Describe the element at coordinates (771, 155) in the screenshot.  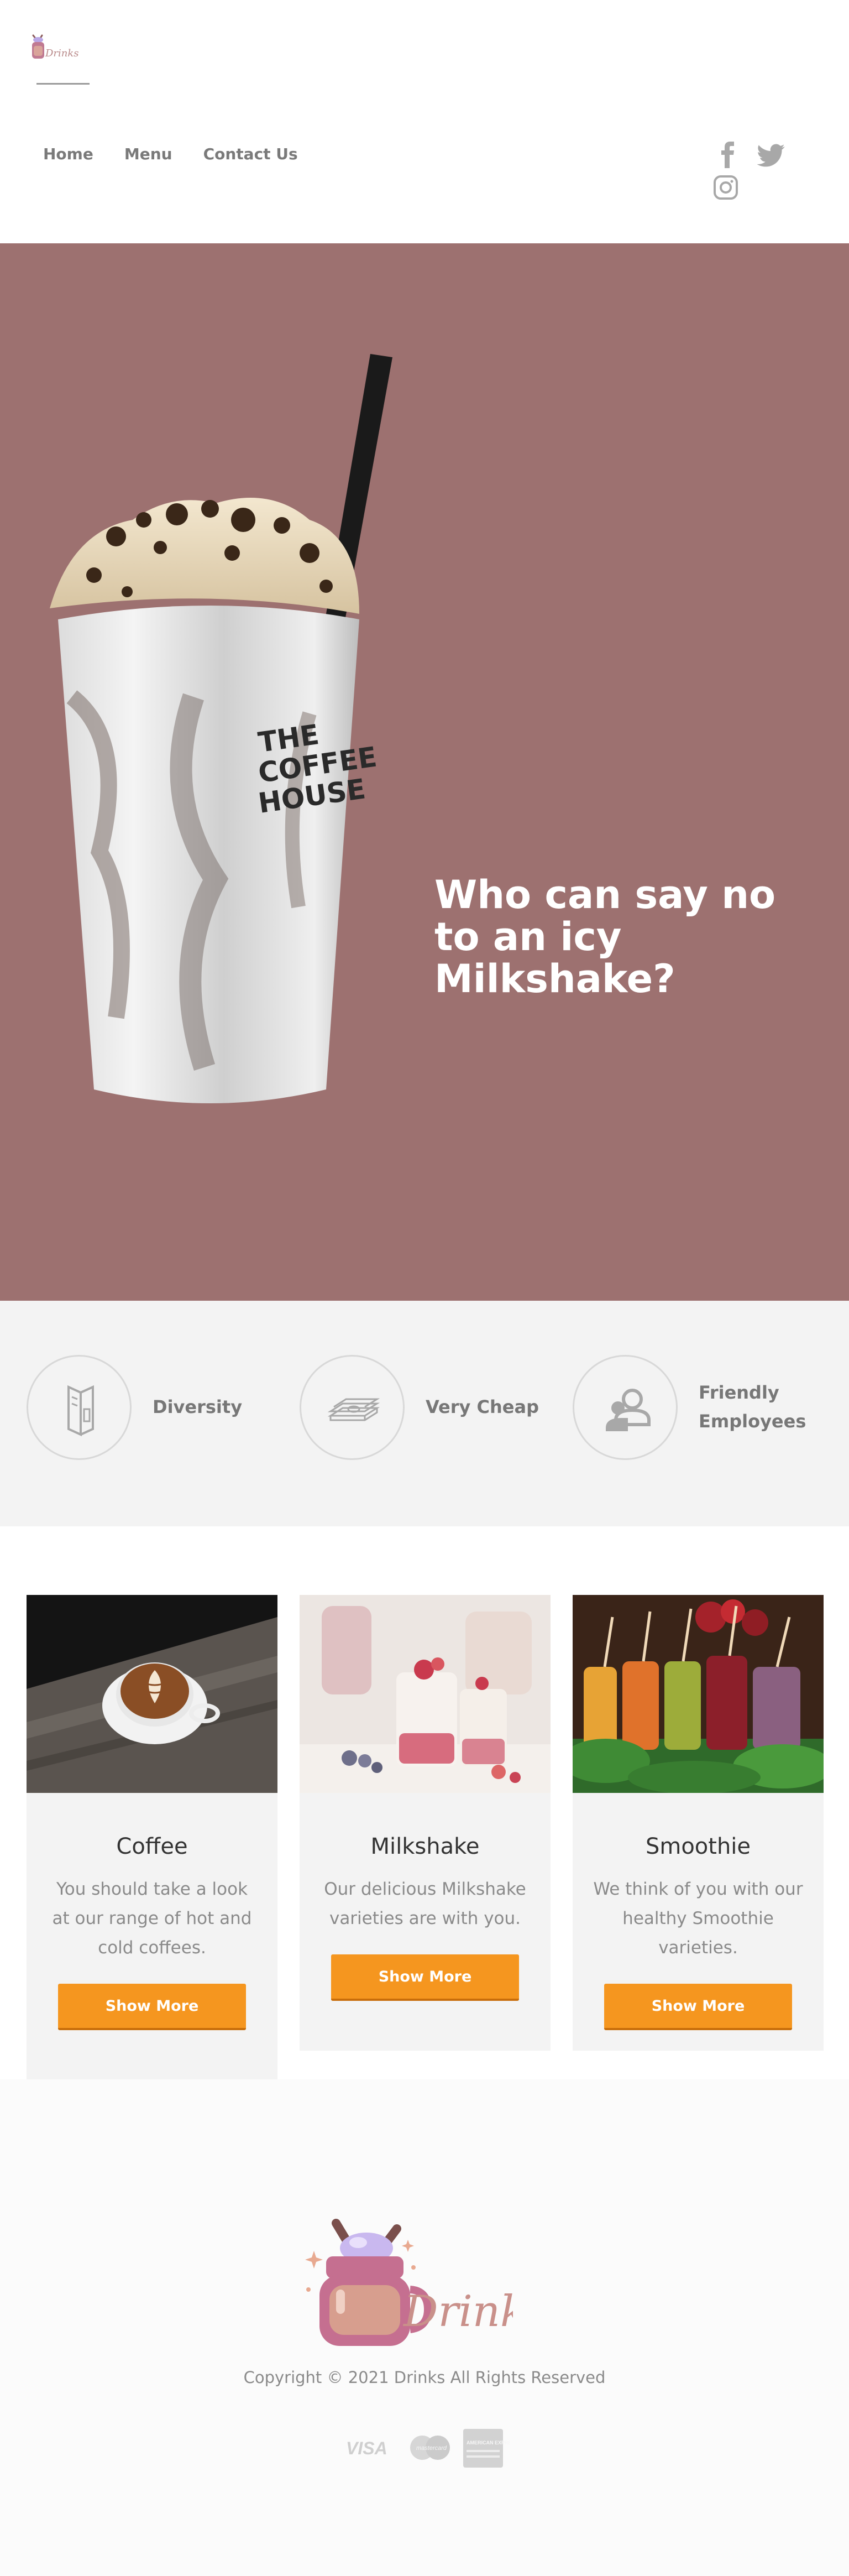
I see `twitter-icon` at that location.